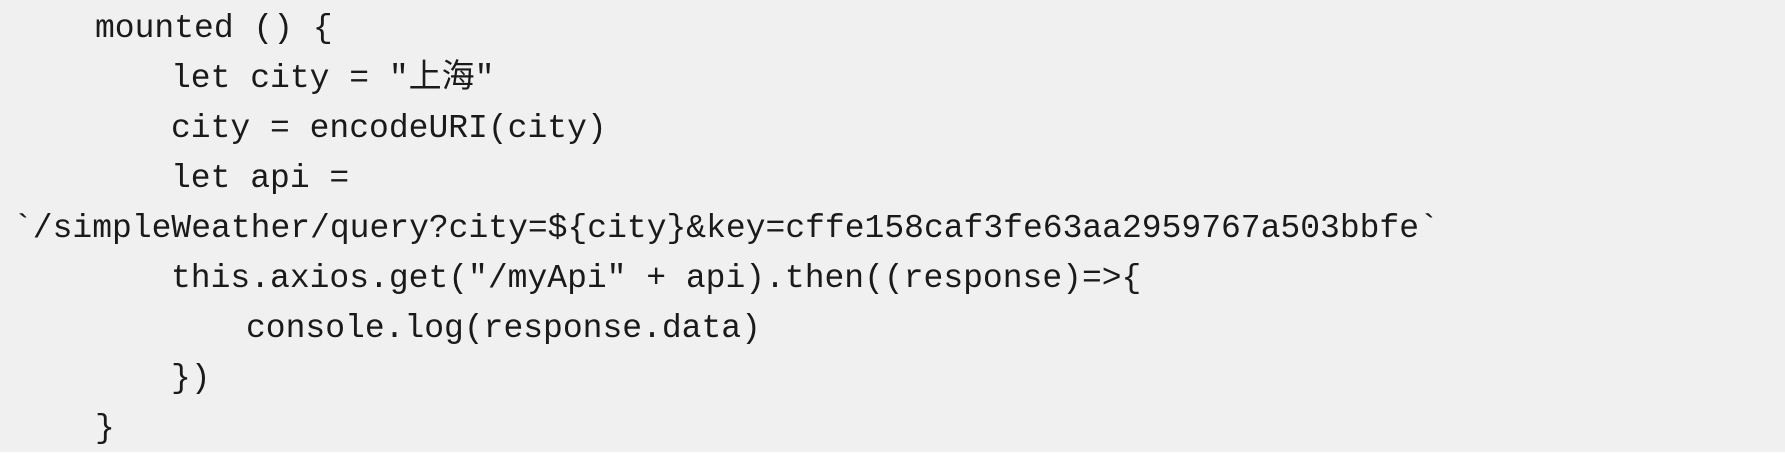 Image resolution: width=1785 pixels, height=454 pixels. What do you see at coordinates (105, 428) in the screenshot?
I see `code-line-close-mounted: }` at bounding box center [105, 428].